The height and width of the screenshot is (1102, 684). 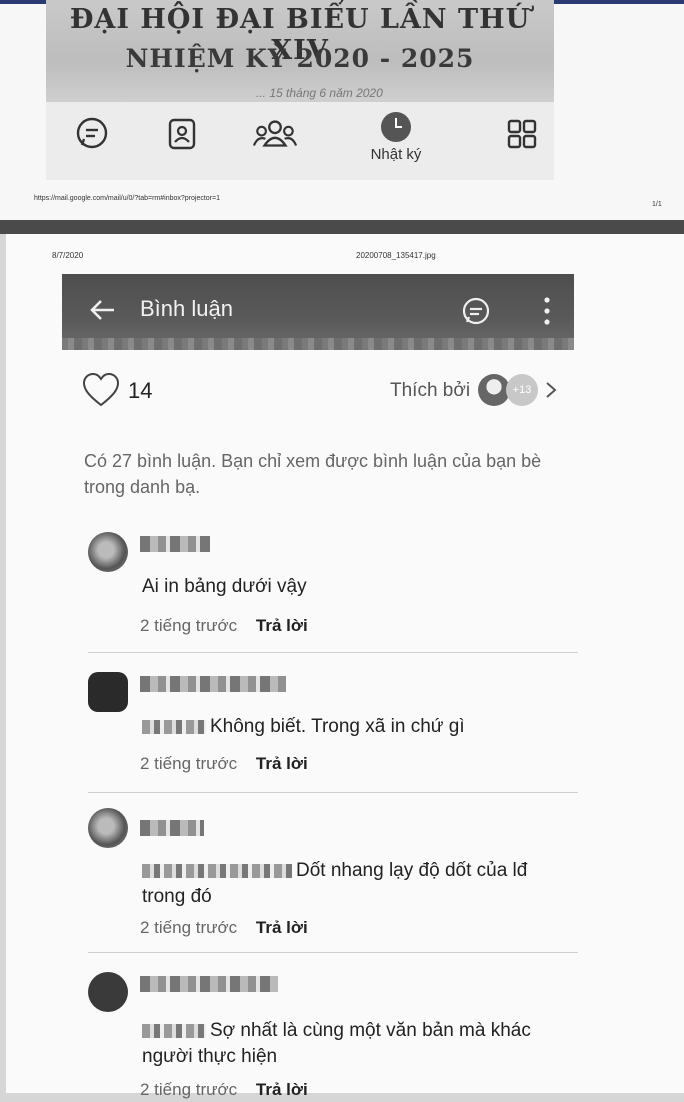 I want to click on contact-card-icon, so click(x=182, y=134).